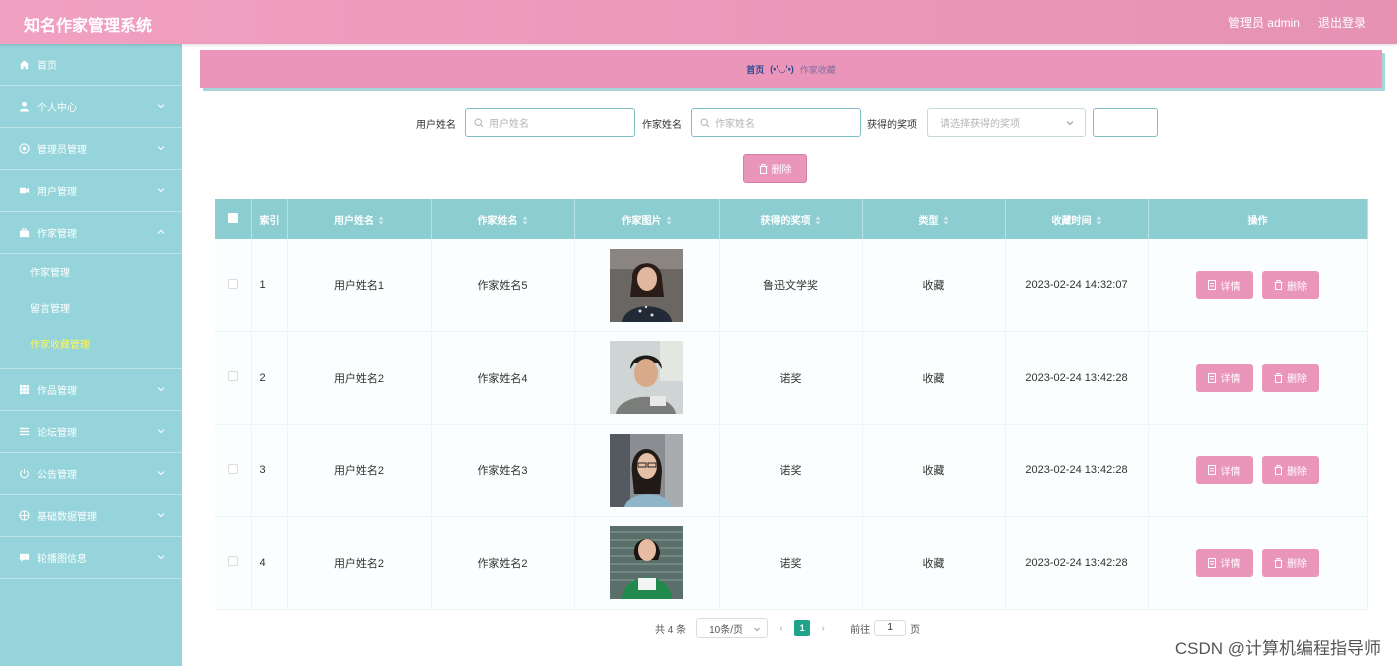  I want to click on search-bar: 用户姓名 用户姓名 作家姓名 作家姓名 获得的奖项 请选择获得的奖项, so click(698, 122).